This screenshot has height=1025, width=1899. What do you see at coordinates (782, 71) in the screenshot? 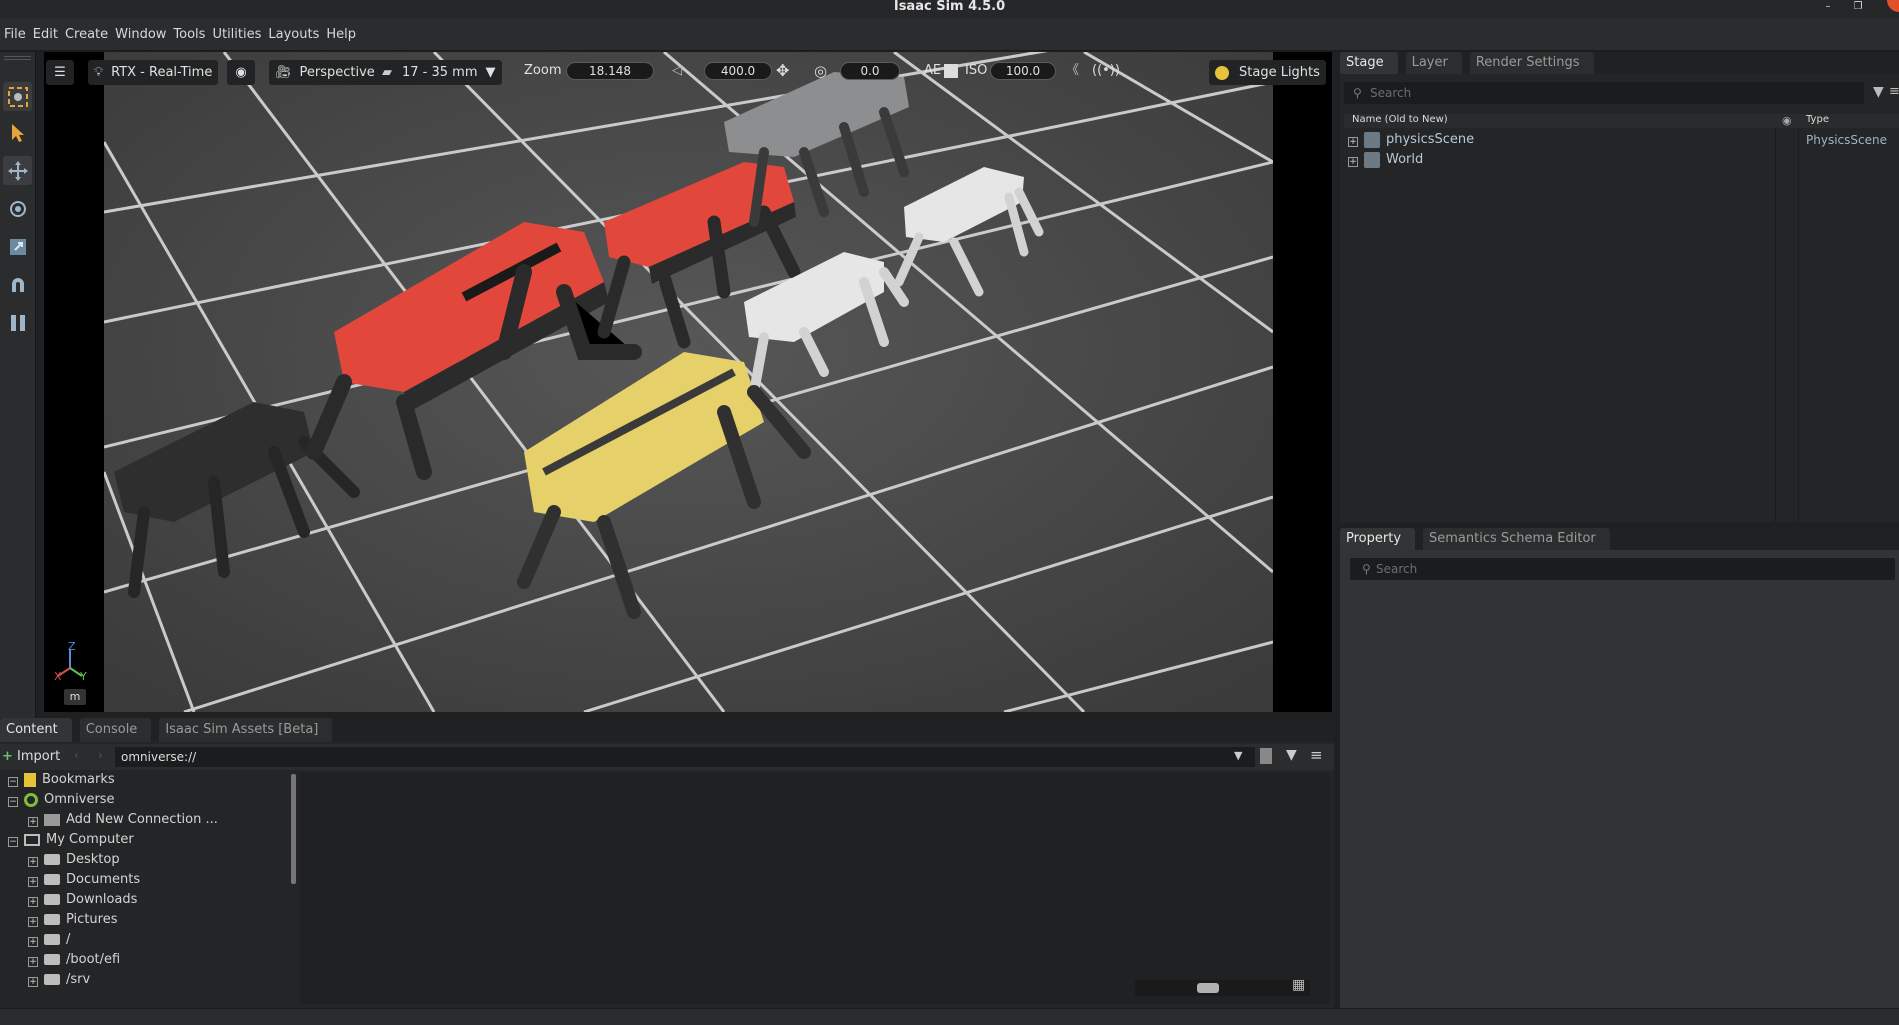
I see `crosshair-icon: ✥` at bounding box center [782, 71].